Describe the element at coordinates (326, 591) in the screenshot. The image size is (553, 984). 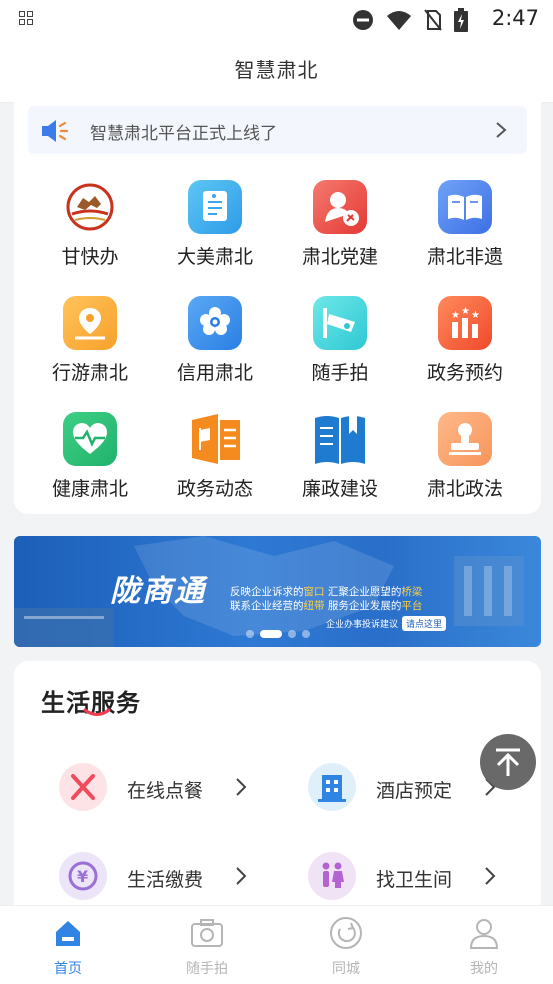
I see `banner-slogan-1: 反映企业诉求的窗口 汇聚企业愿望的桥梁` at that location.